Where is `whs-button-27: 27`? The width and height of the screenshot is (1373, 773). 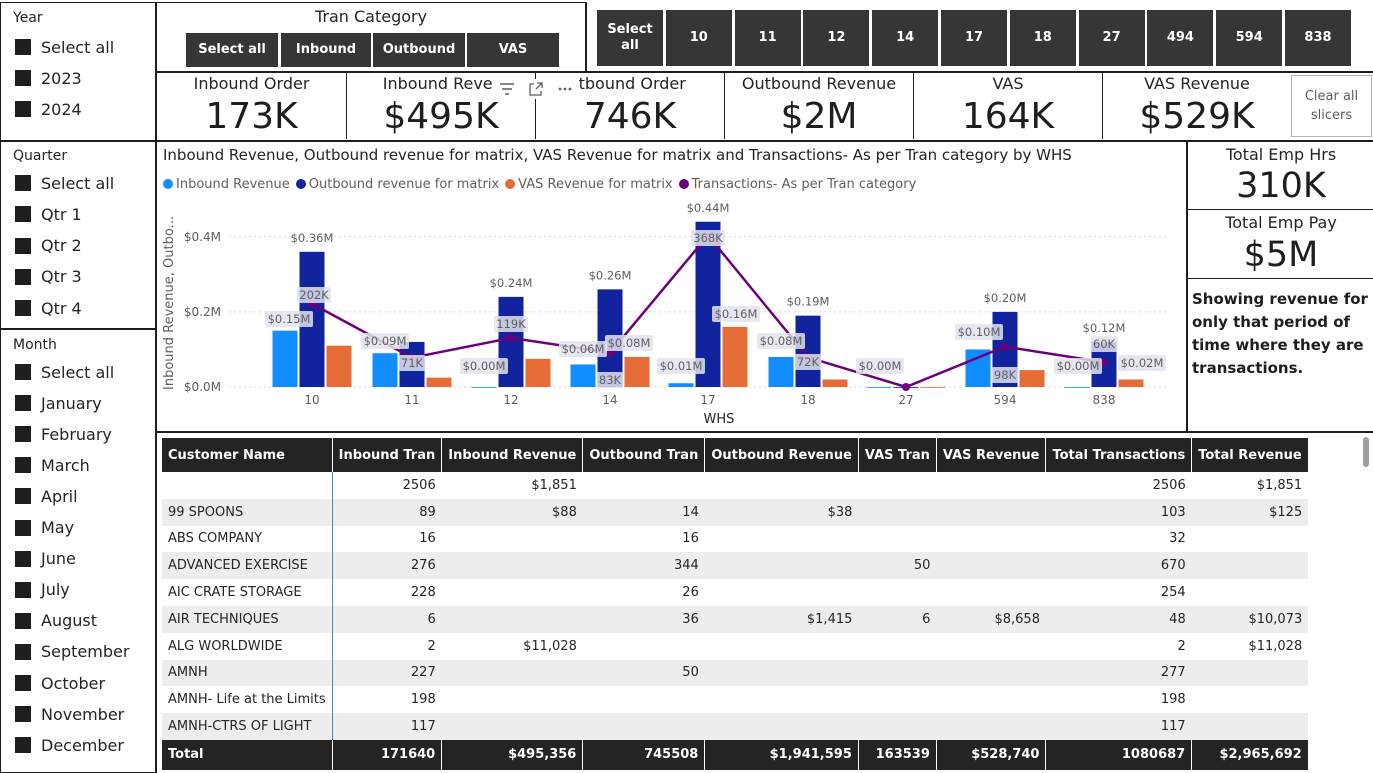
whs-button-27: 27 is located at coordinates (1111, 38).